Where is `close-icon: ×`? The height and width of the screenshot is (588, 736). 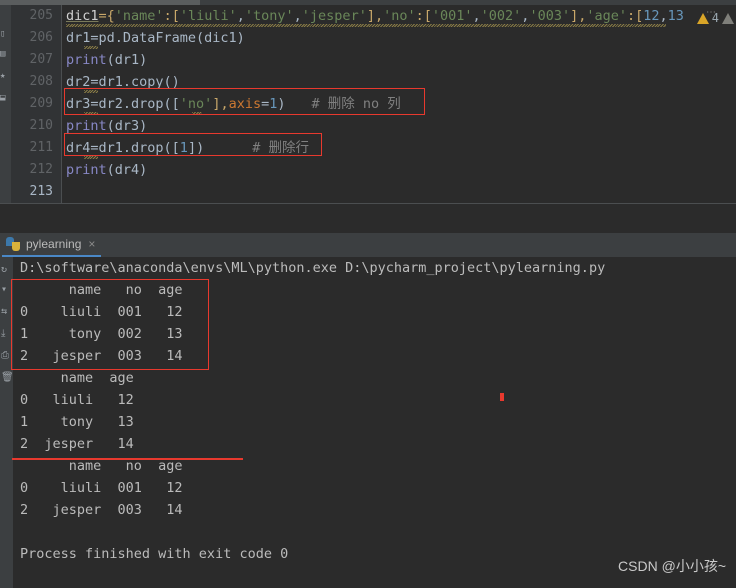
close-icon: × is located at coordinates (91, 244).